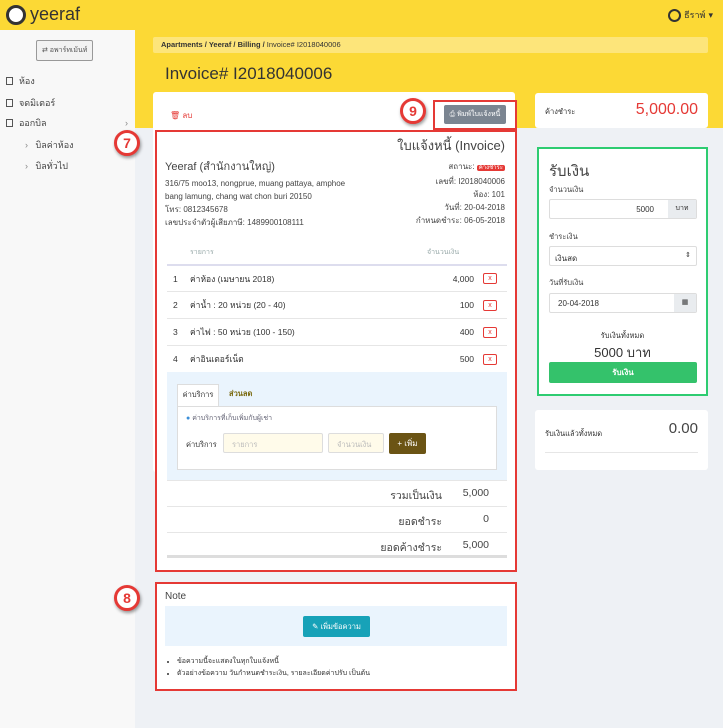 The image size is (723, 728). What do you see at coordinates (463, 278) in the screenshot?
I see `row-amount: 4,000` at bounding box center [463, 278].